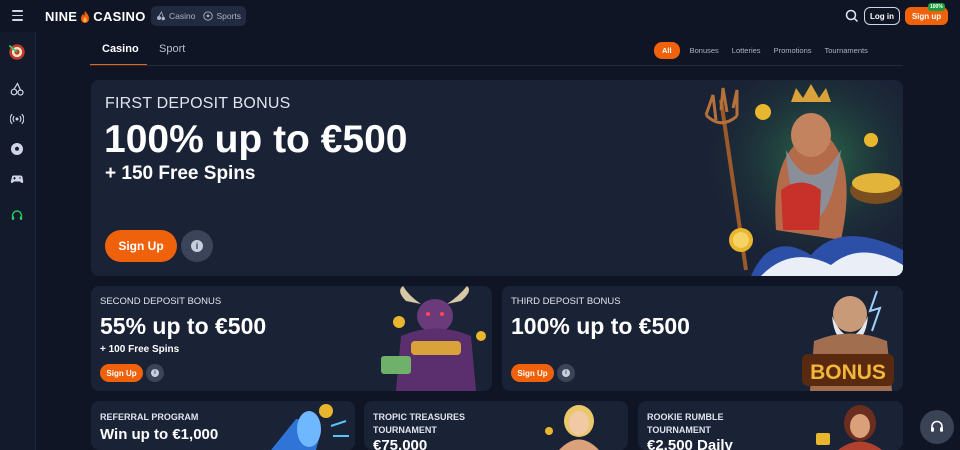  Describe the element at coordinates (496, 65) in the screenshot. I see `tabs-divider` at that location.